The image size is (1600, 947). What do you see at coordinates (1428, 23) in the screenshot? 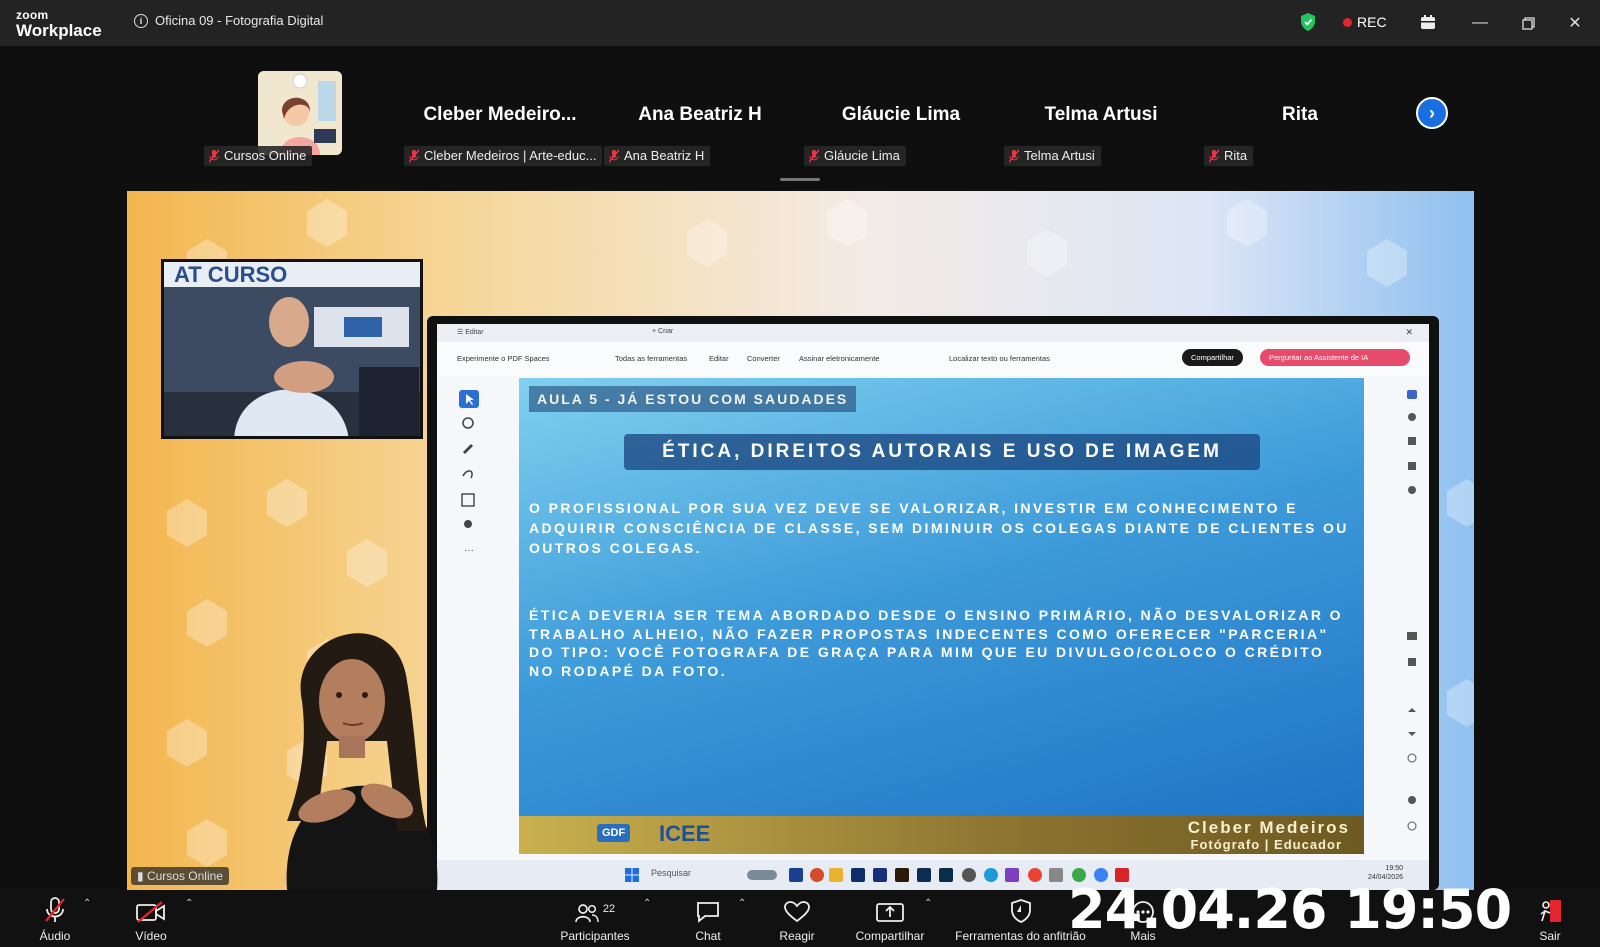
I see `apps-icon` at bounding box center [1428, 23].